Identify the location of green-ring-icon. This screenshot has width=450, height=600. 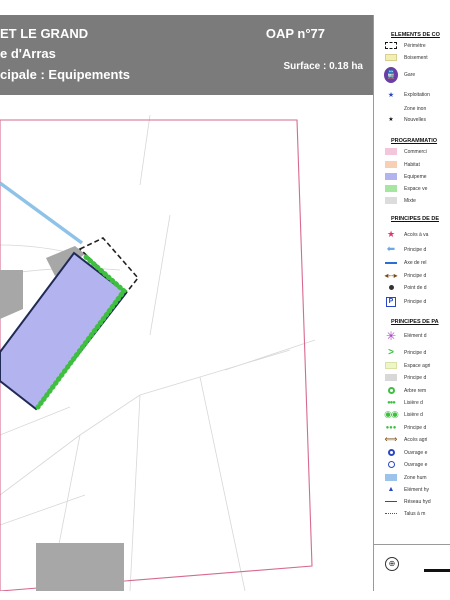
(391, 390).